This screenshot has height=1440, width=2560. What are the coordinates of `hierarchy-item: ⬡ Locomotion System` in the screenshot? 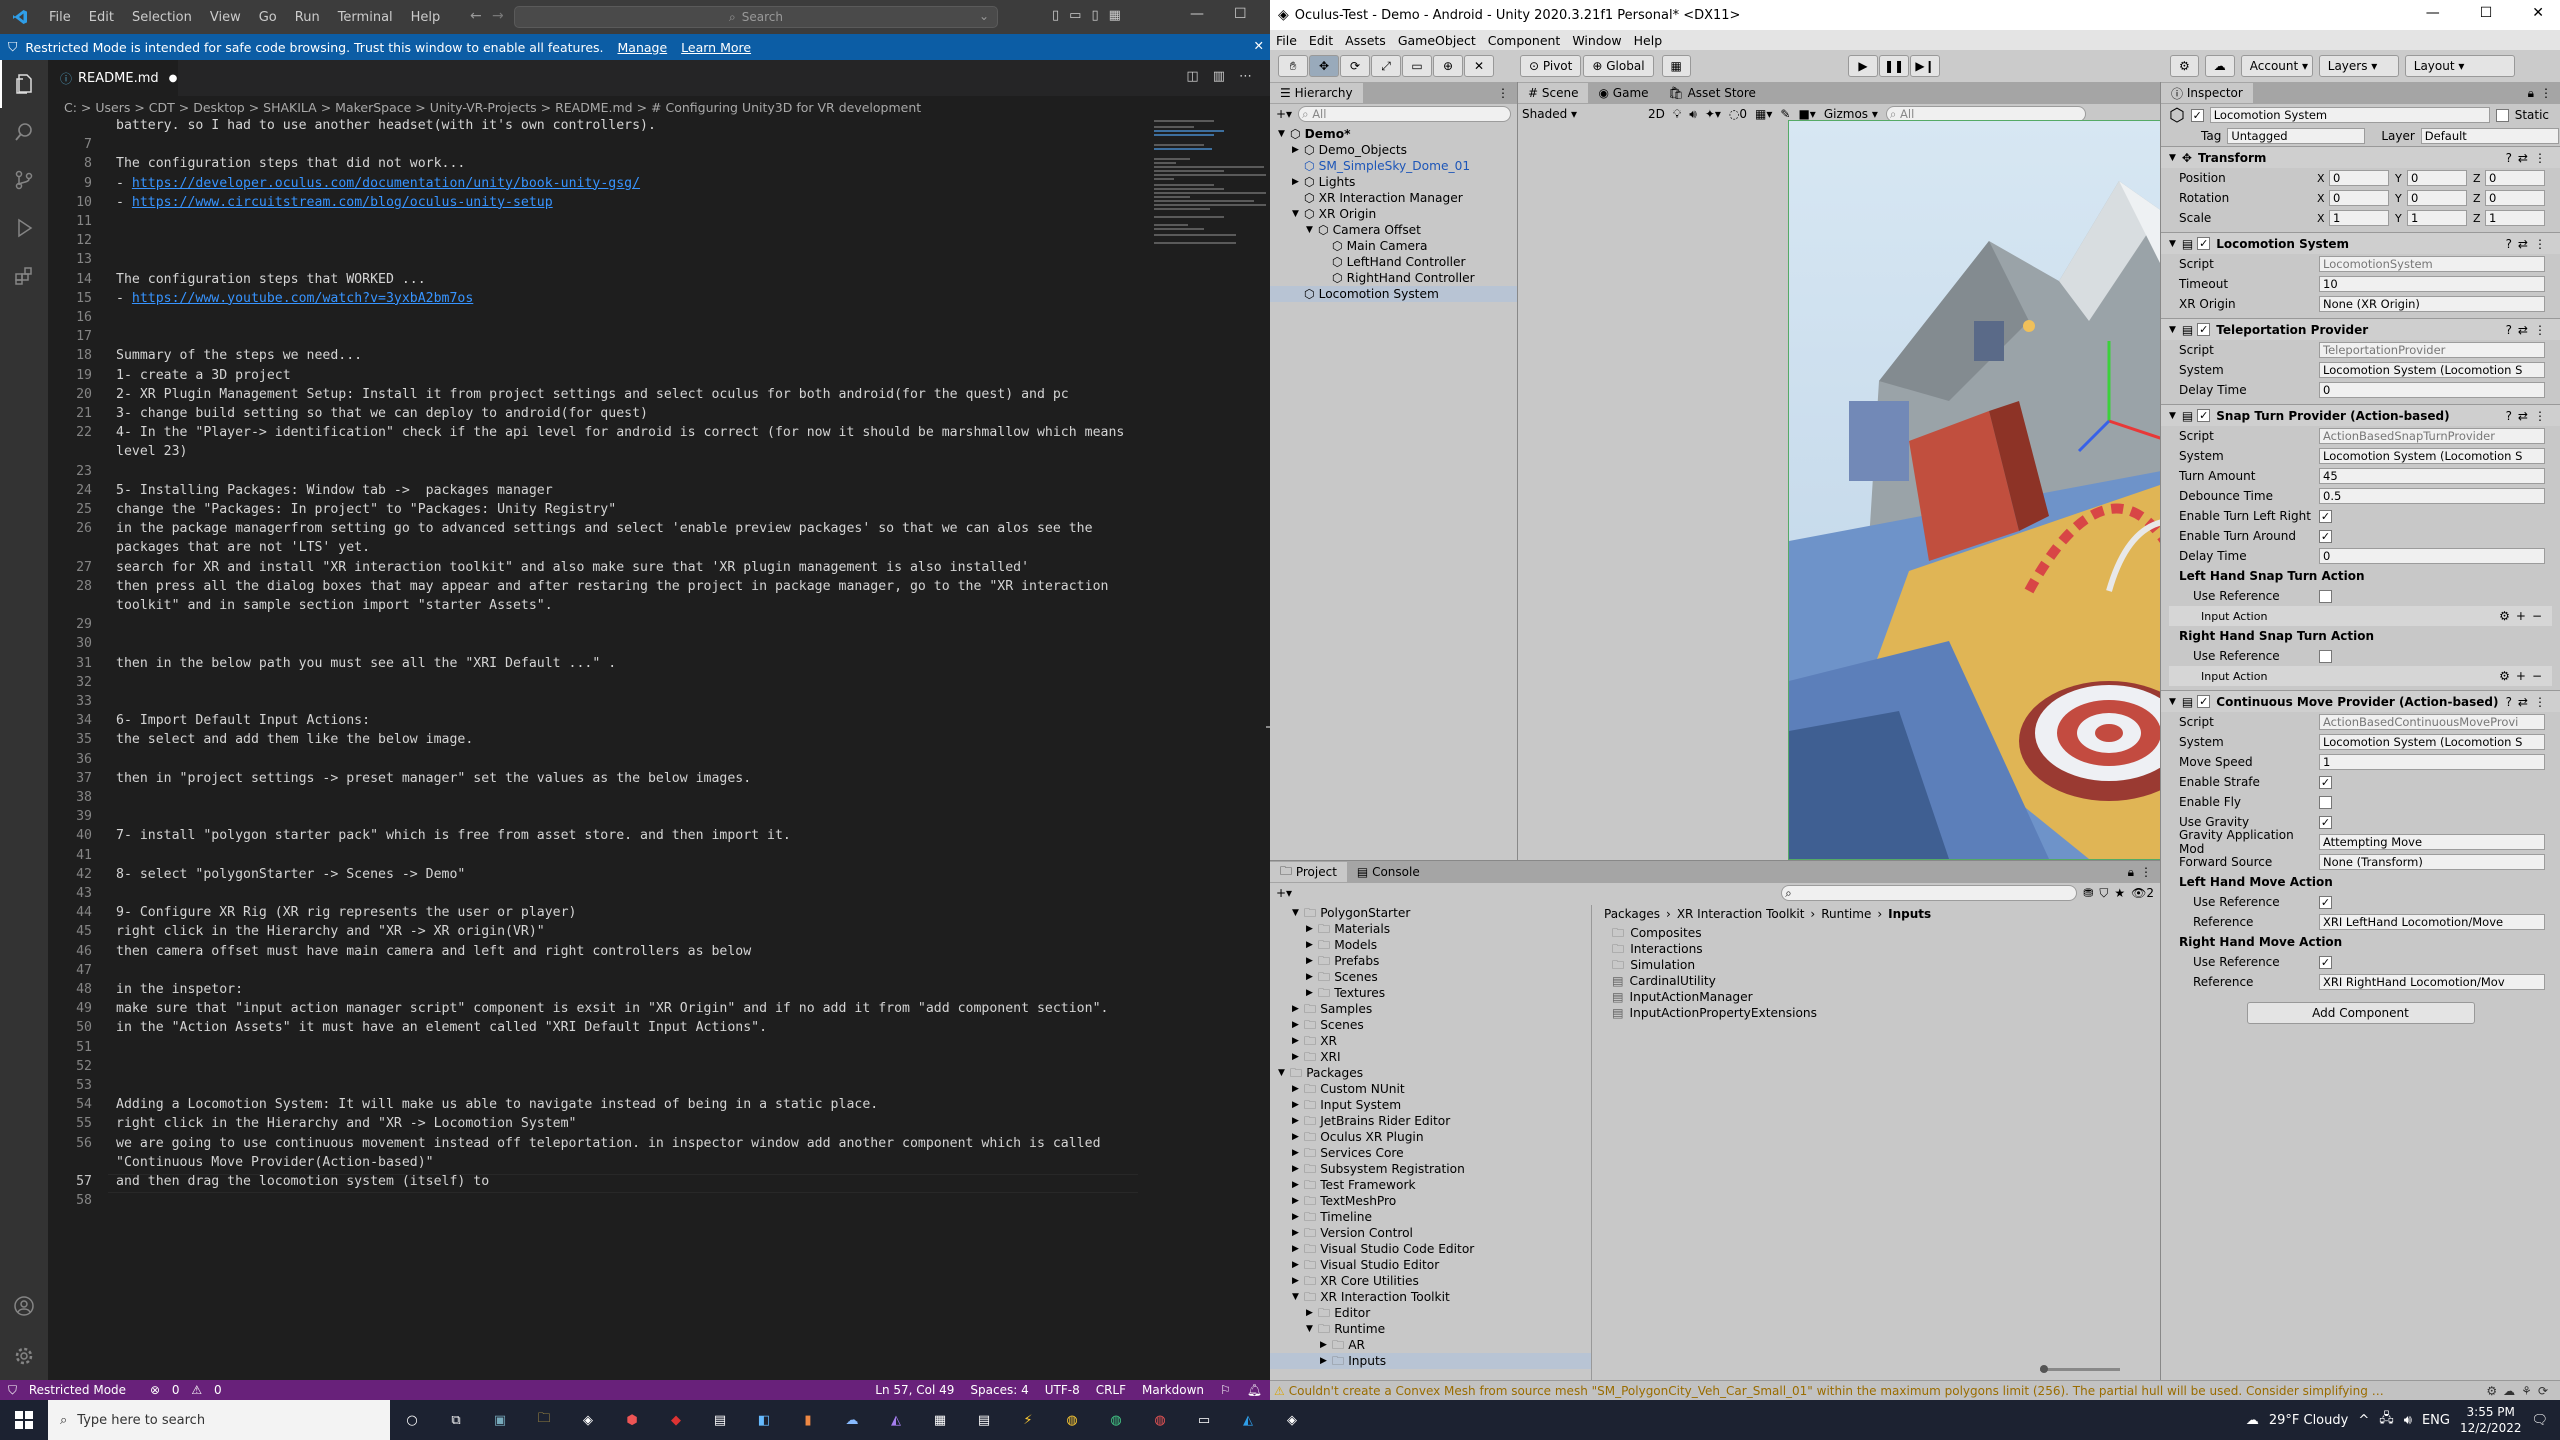 It's located at (1393, 294).